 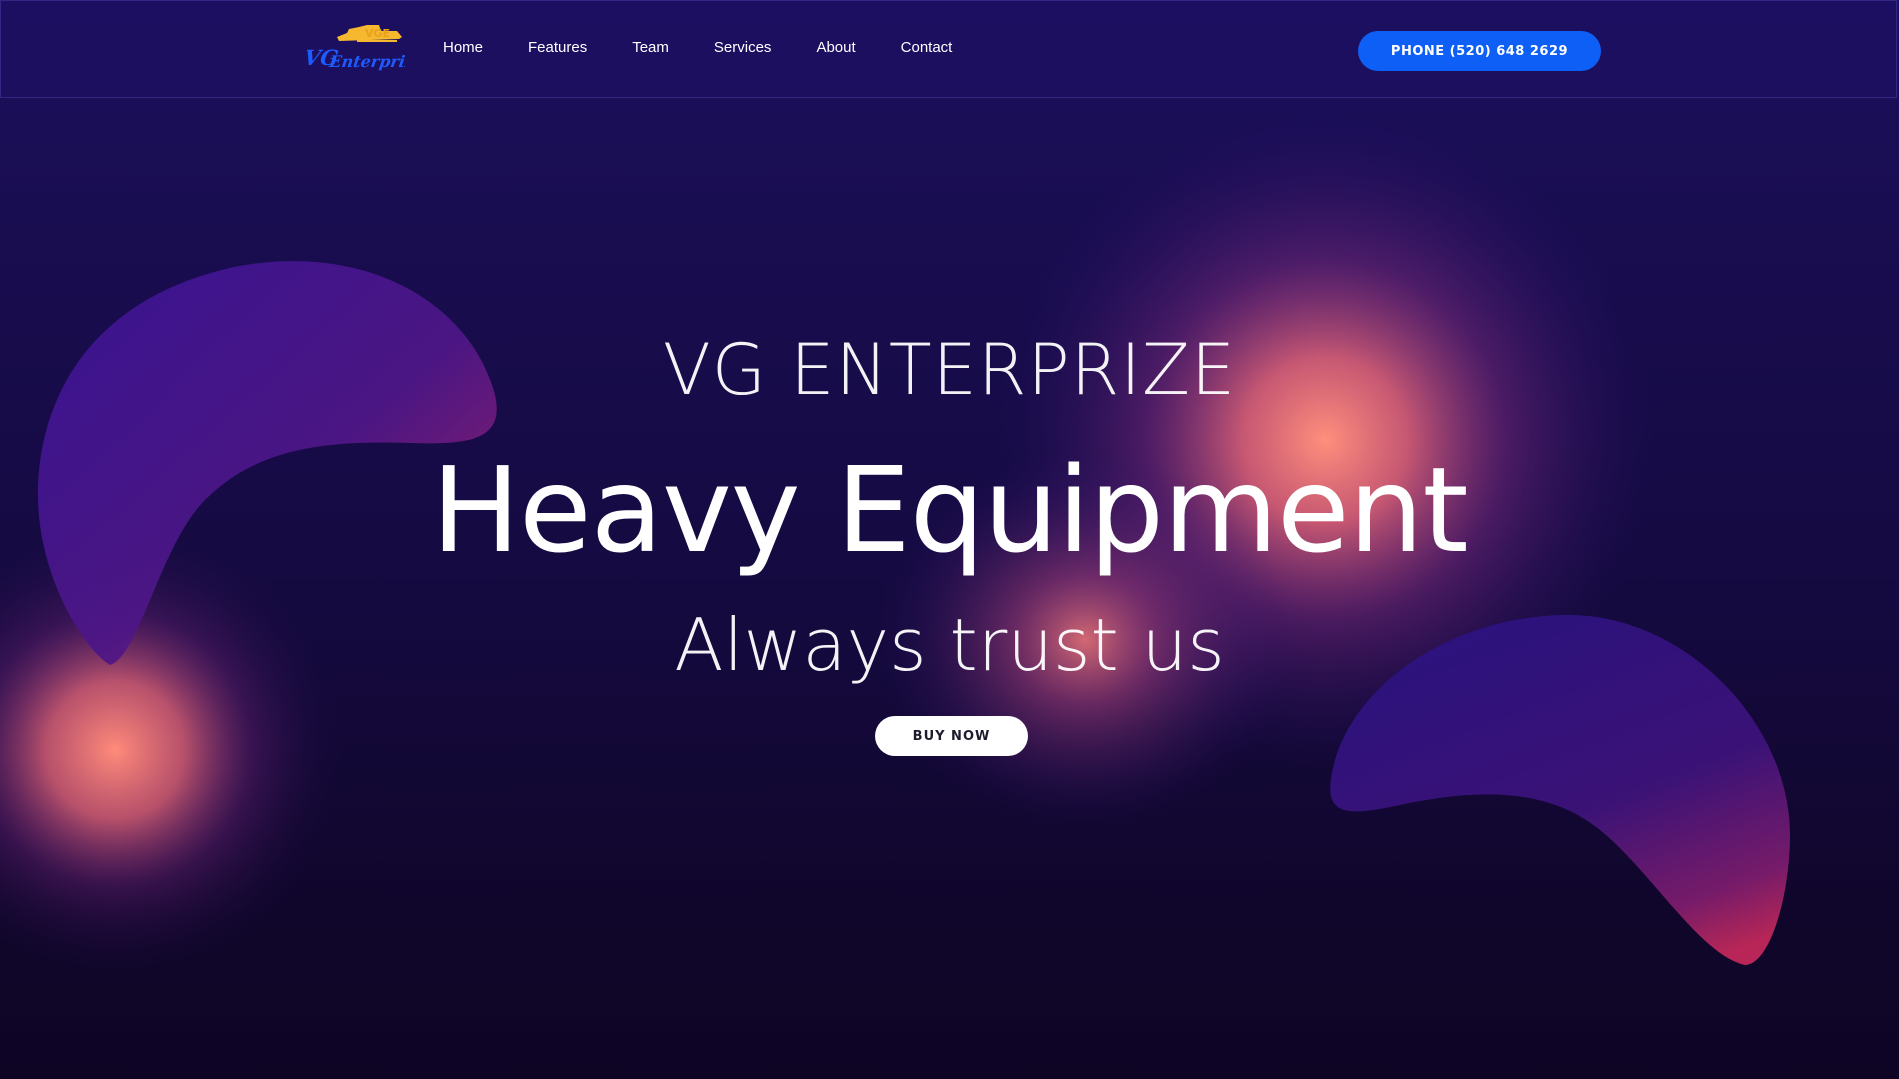 I want to click on phone-button: PHONE (520) 648 2629, so click(x=1479, y=51).